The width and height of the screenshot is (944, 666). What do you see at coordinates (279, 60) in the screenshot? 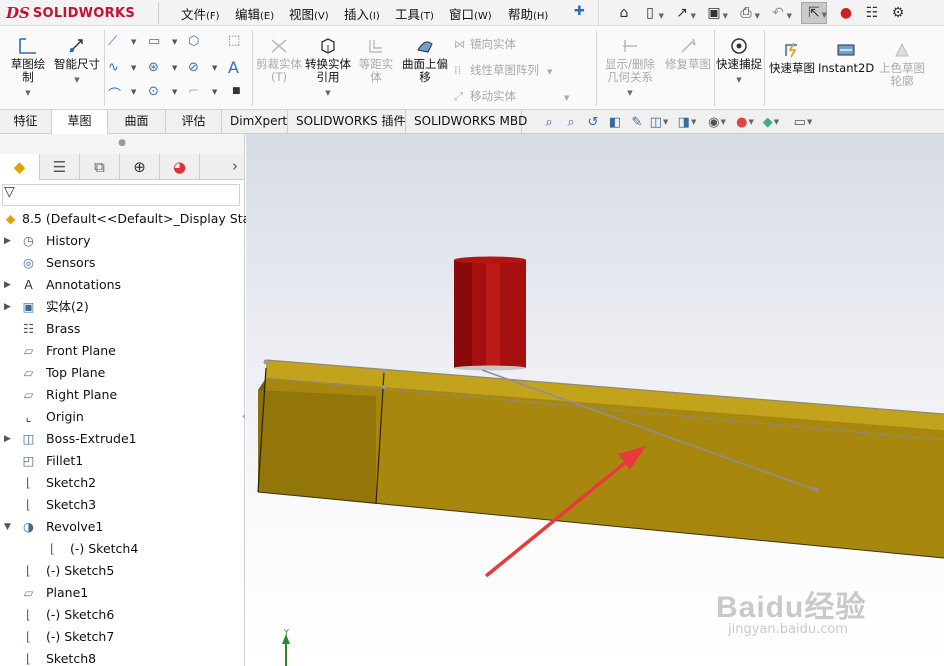
I see `trim-entities-button: 剪裁实体(T)` at bounding box center [279, 60].